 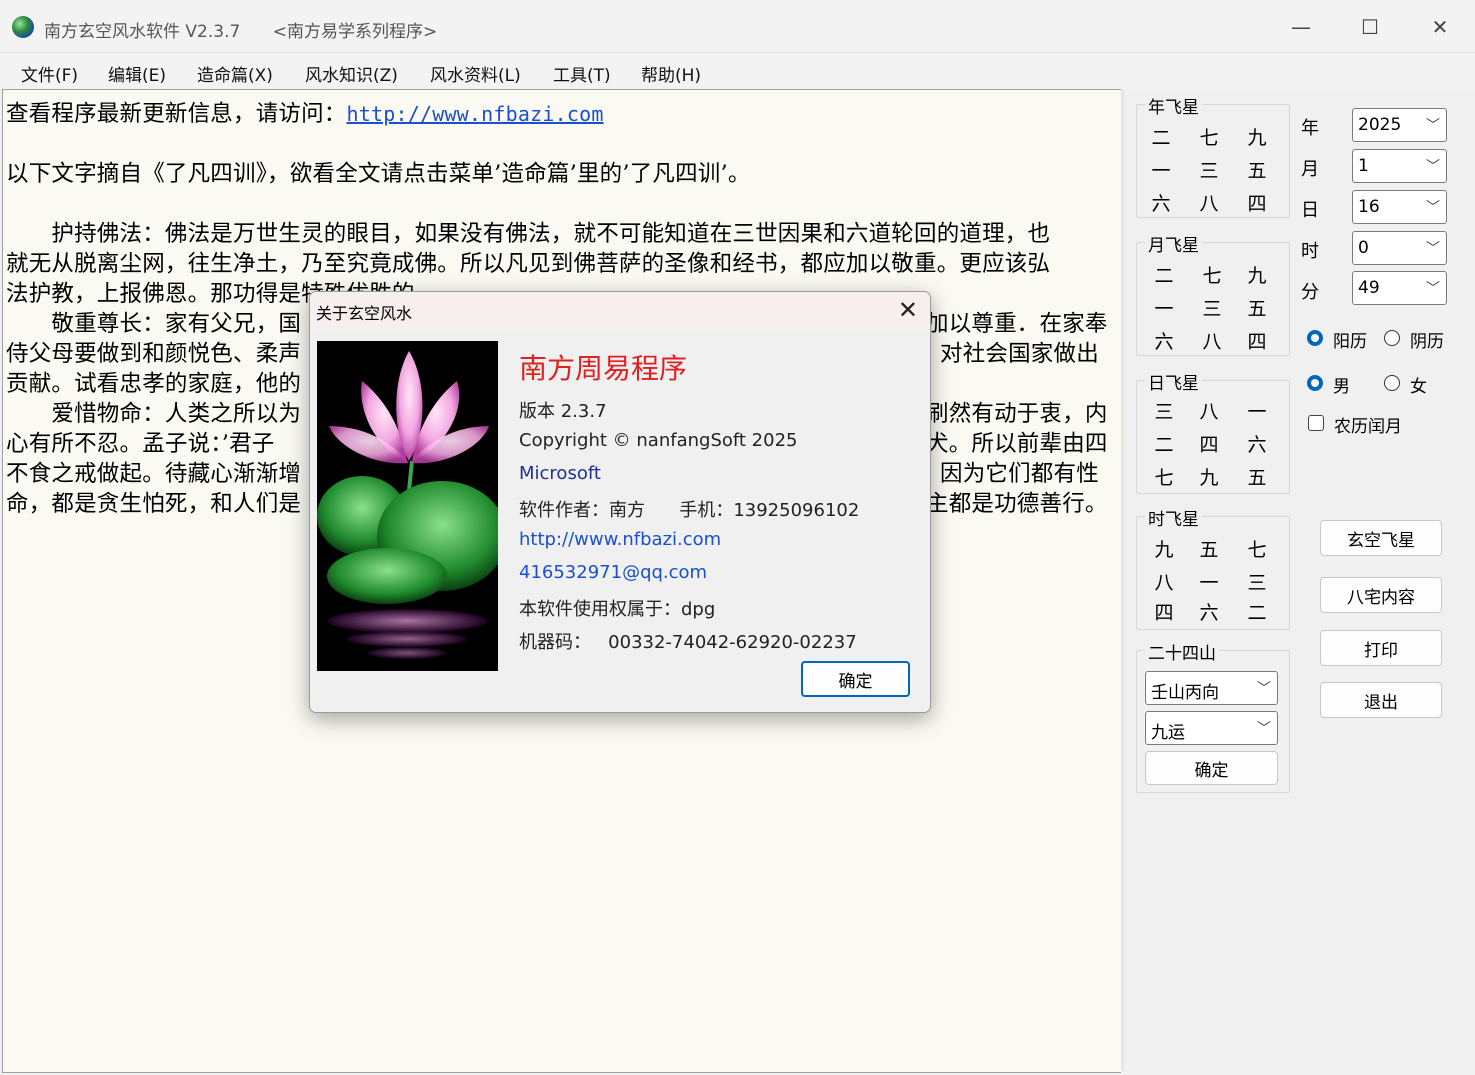 What do you see at coordinates (1381, 700) in the screenshot?
I see `exit-button: 退出` at bounding box center [1381, 700].